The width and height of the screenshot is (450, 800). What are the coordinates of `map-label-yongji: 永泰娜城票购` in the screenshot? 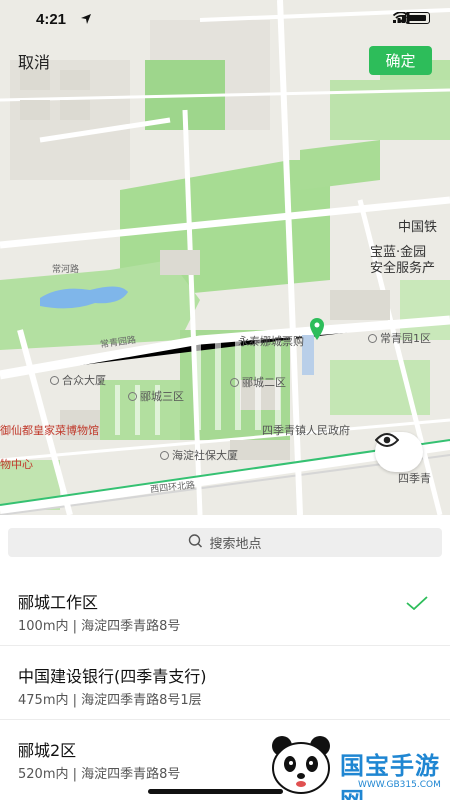 It's located at (271, 341).